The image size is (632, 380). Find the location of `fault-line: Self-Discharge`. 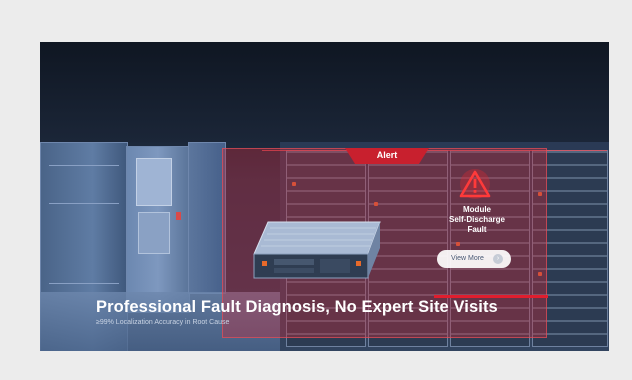

fault-line: Self-Discharge is located at coordinates (477, 219).